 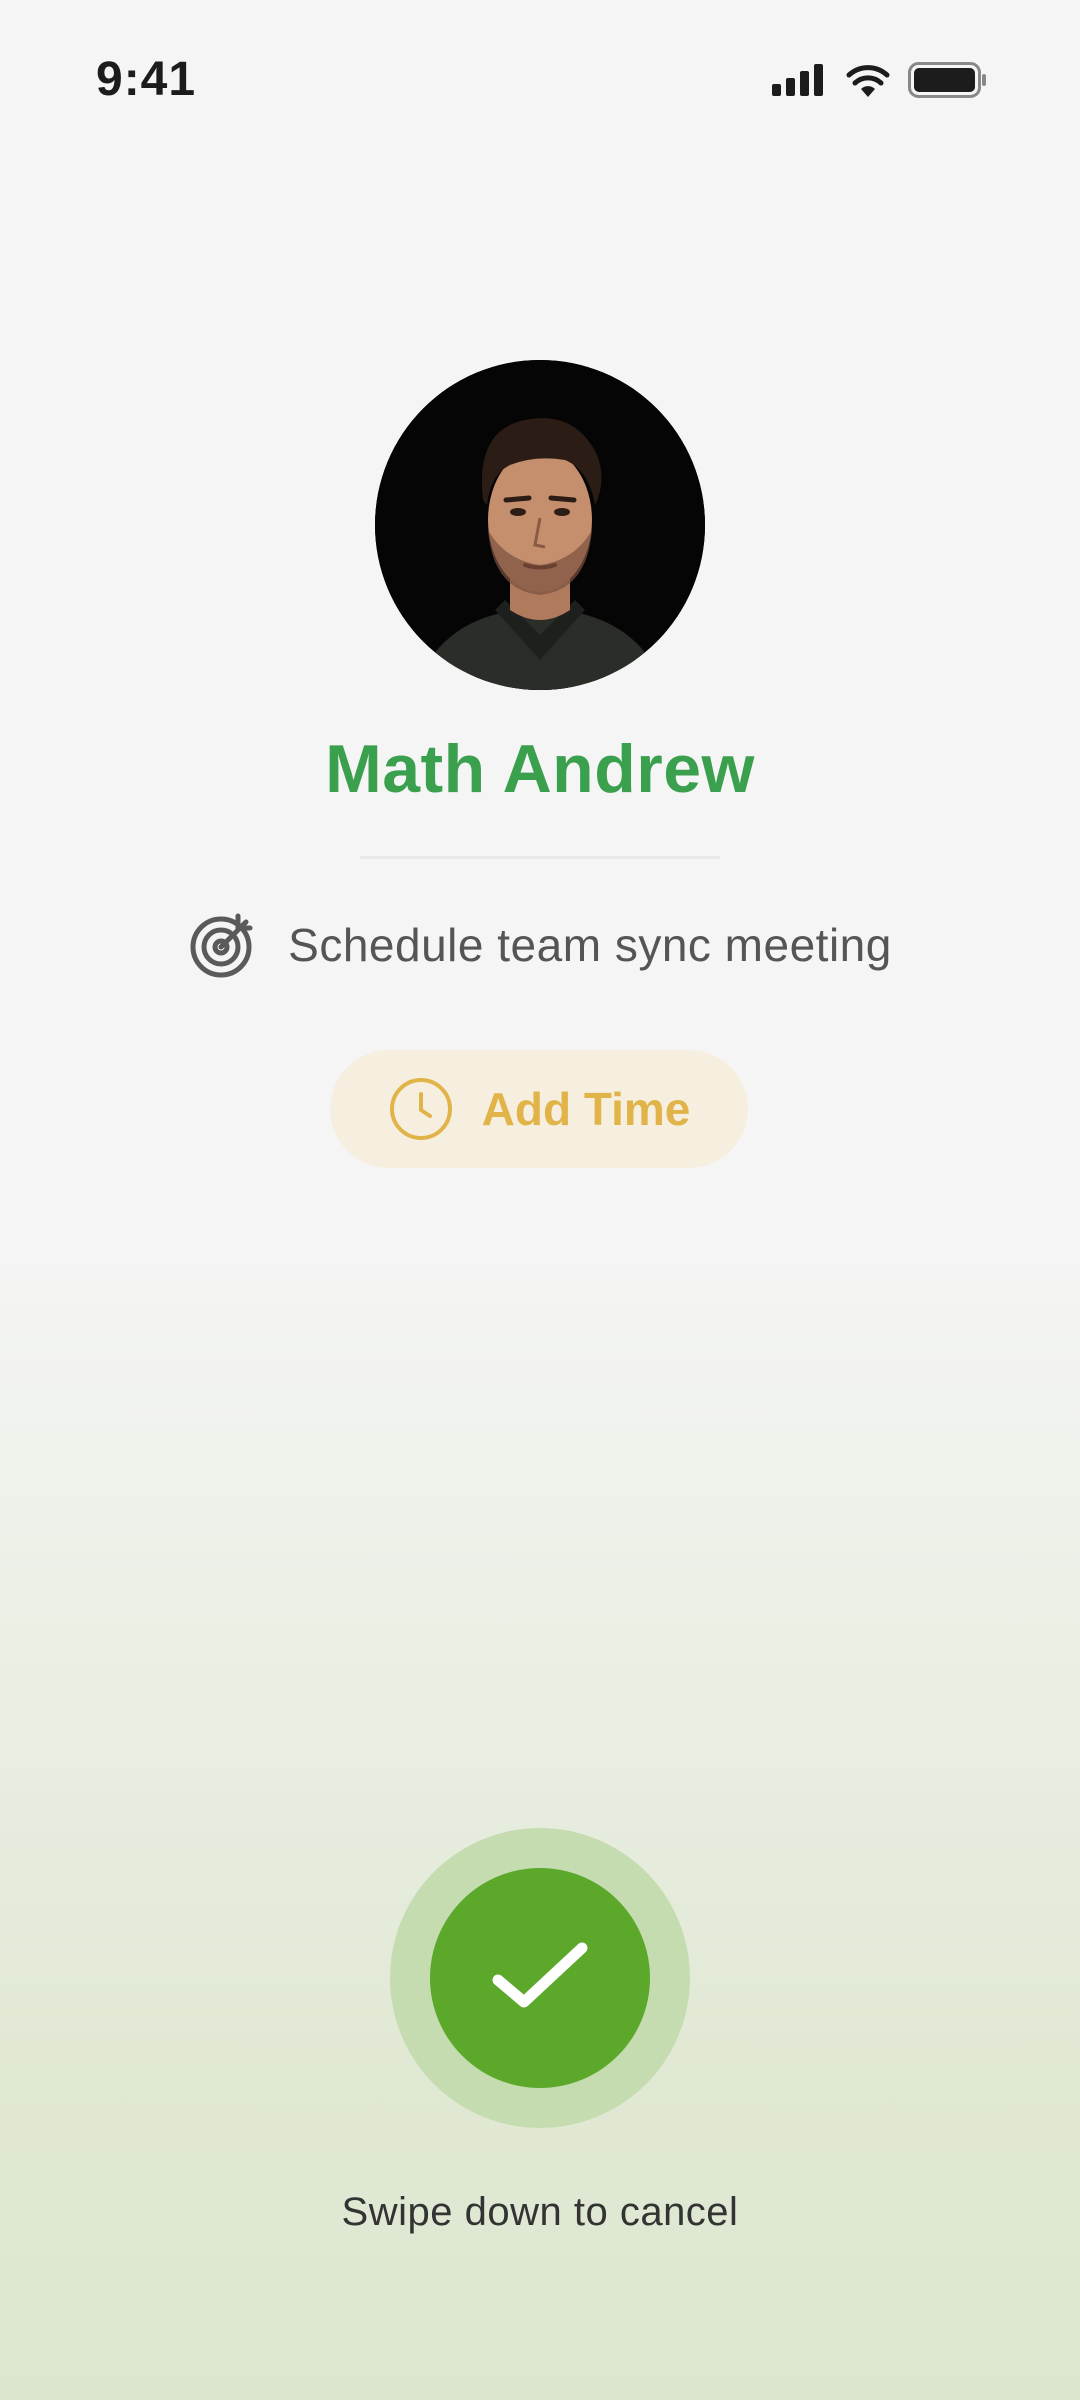 I want to click on status-icons, so click(x=880, y=80).